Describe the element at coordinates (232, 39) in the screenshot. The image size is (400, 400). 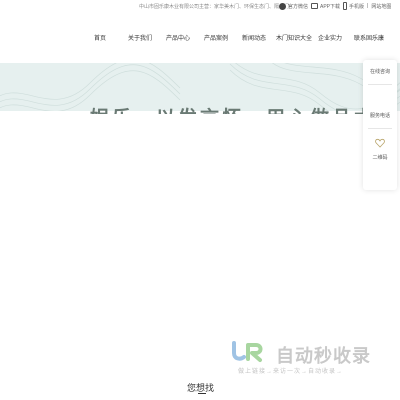
I see `main-nav: 首页 关于我们 产品中心 产品案例 新闻动态 木门知识大全 企业实力 联系固乐康` at that location.